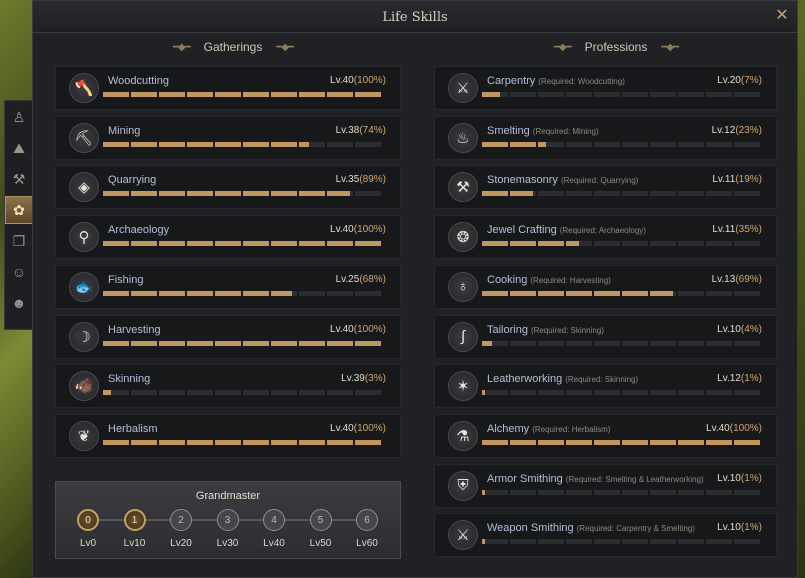 The height and width of the screenshot is (578, 805). What do you see at coordinates (274, 520) in the screenshot?
I see `grandmaster-node-4: 4` at bounding box center [274, 520].